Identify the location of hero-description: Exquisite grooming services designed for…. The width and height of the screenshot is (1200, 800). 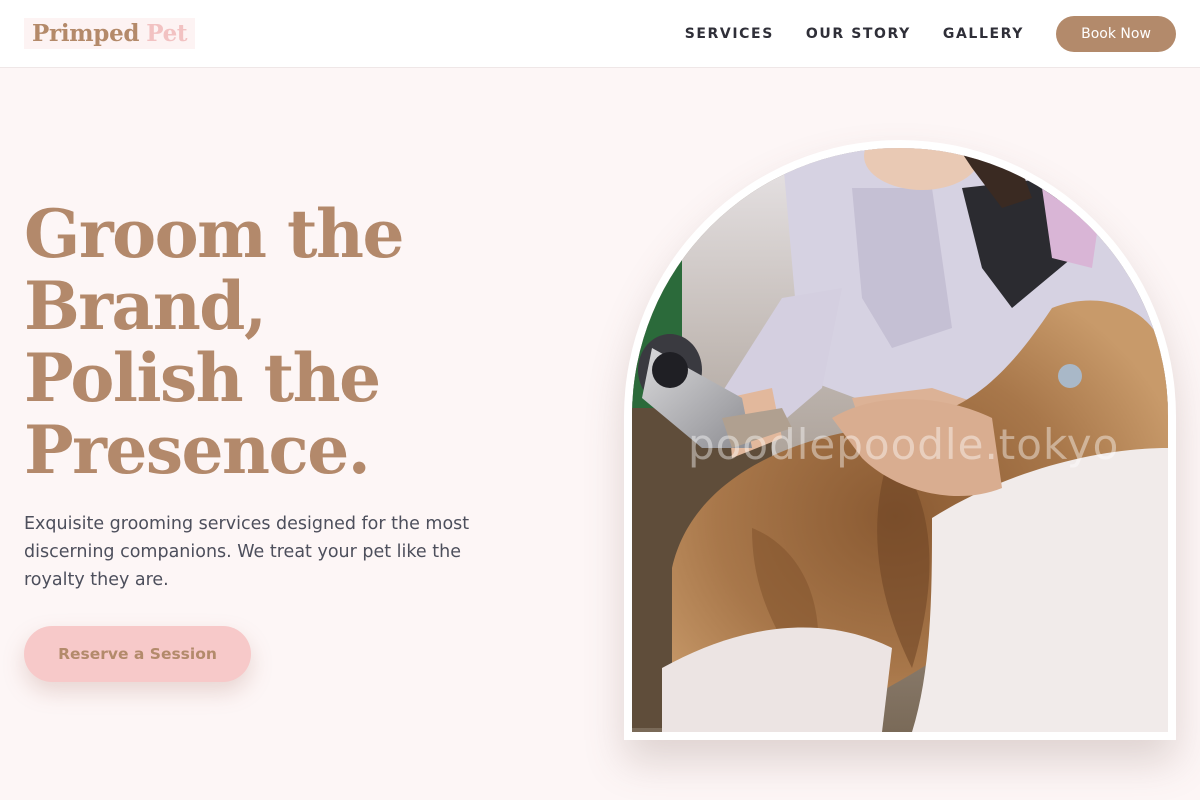
(247, 552).